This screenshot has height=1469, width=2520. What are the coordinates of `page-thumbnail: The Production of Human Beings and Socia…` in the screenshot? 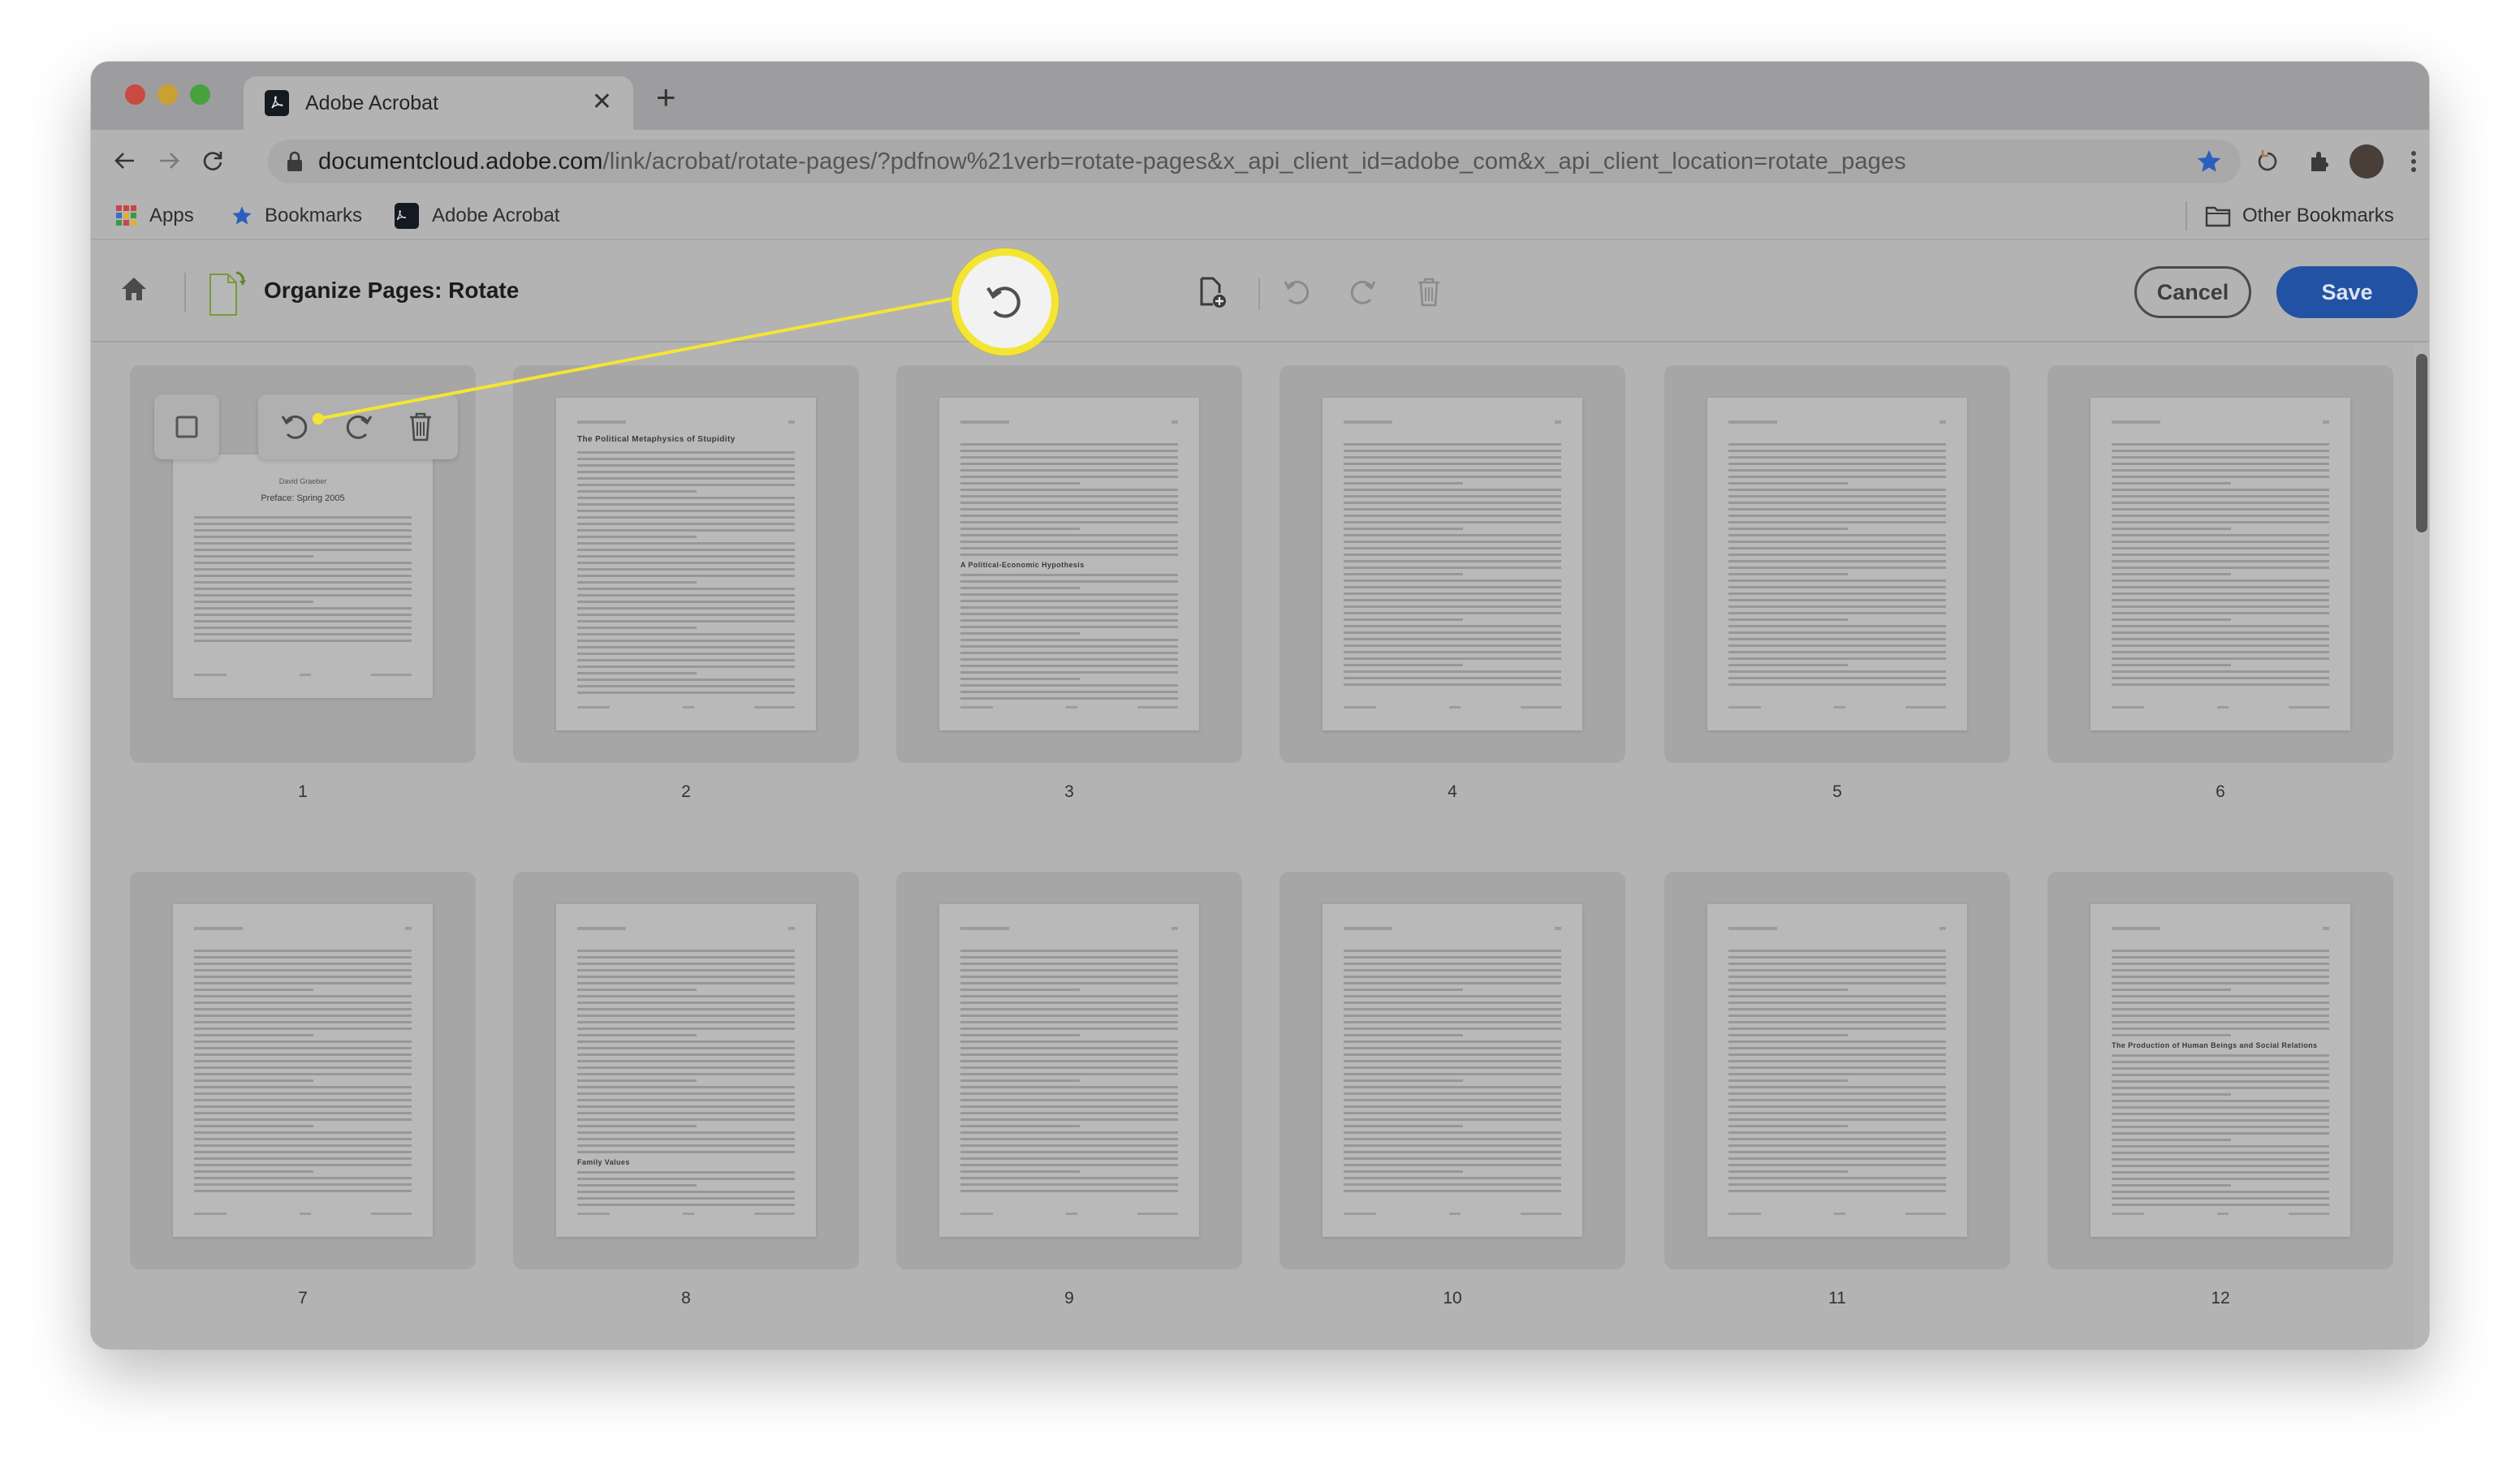 It's located at (2220, 1090).